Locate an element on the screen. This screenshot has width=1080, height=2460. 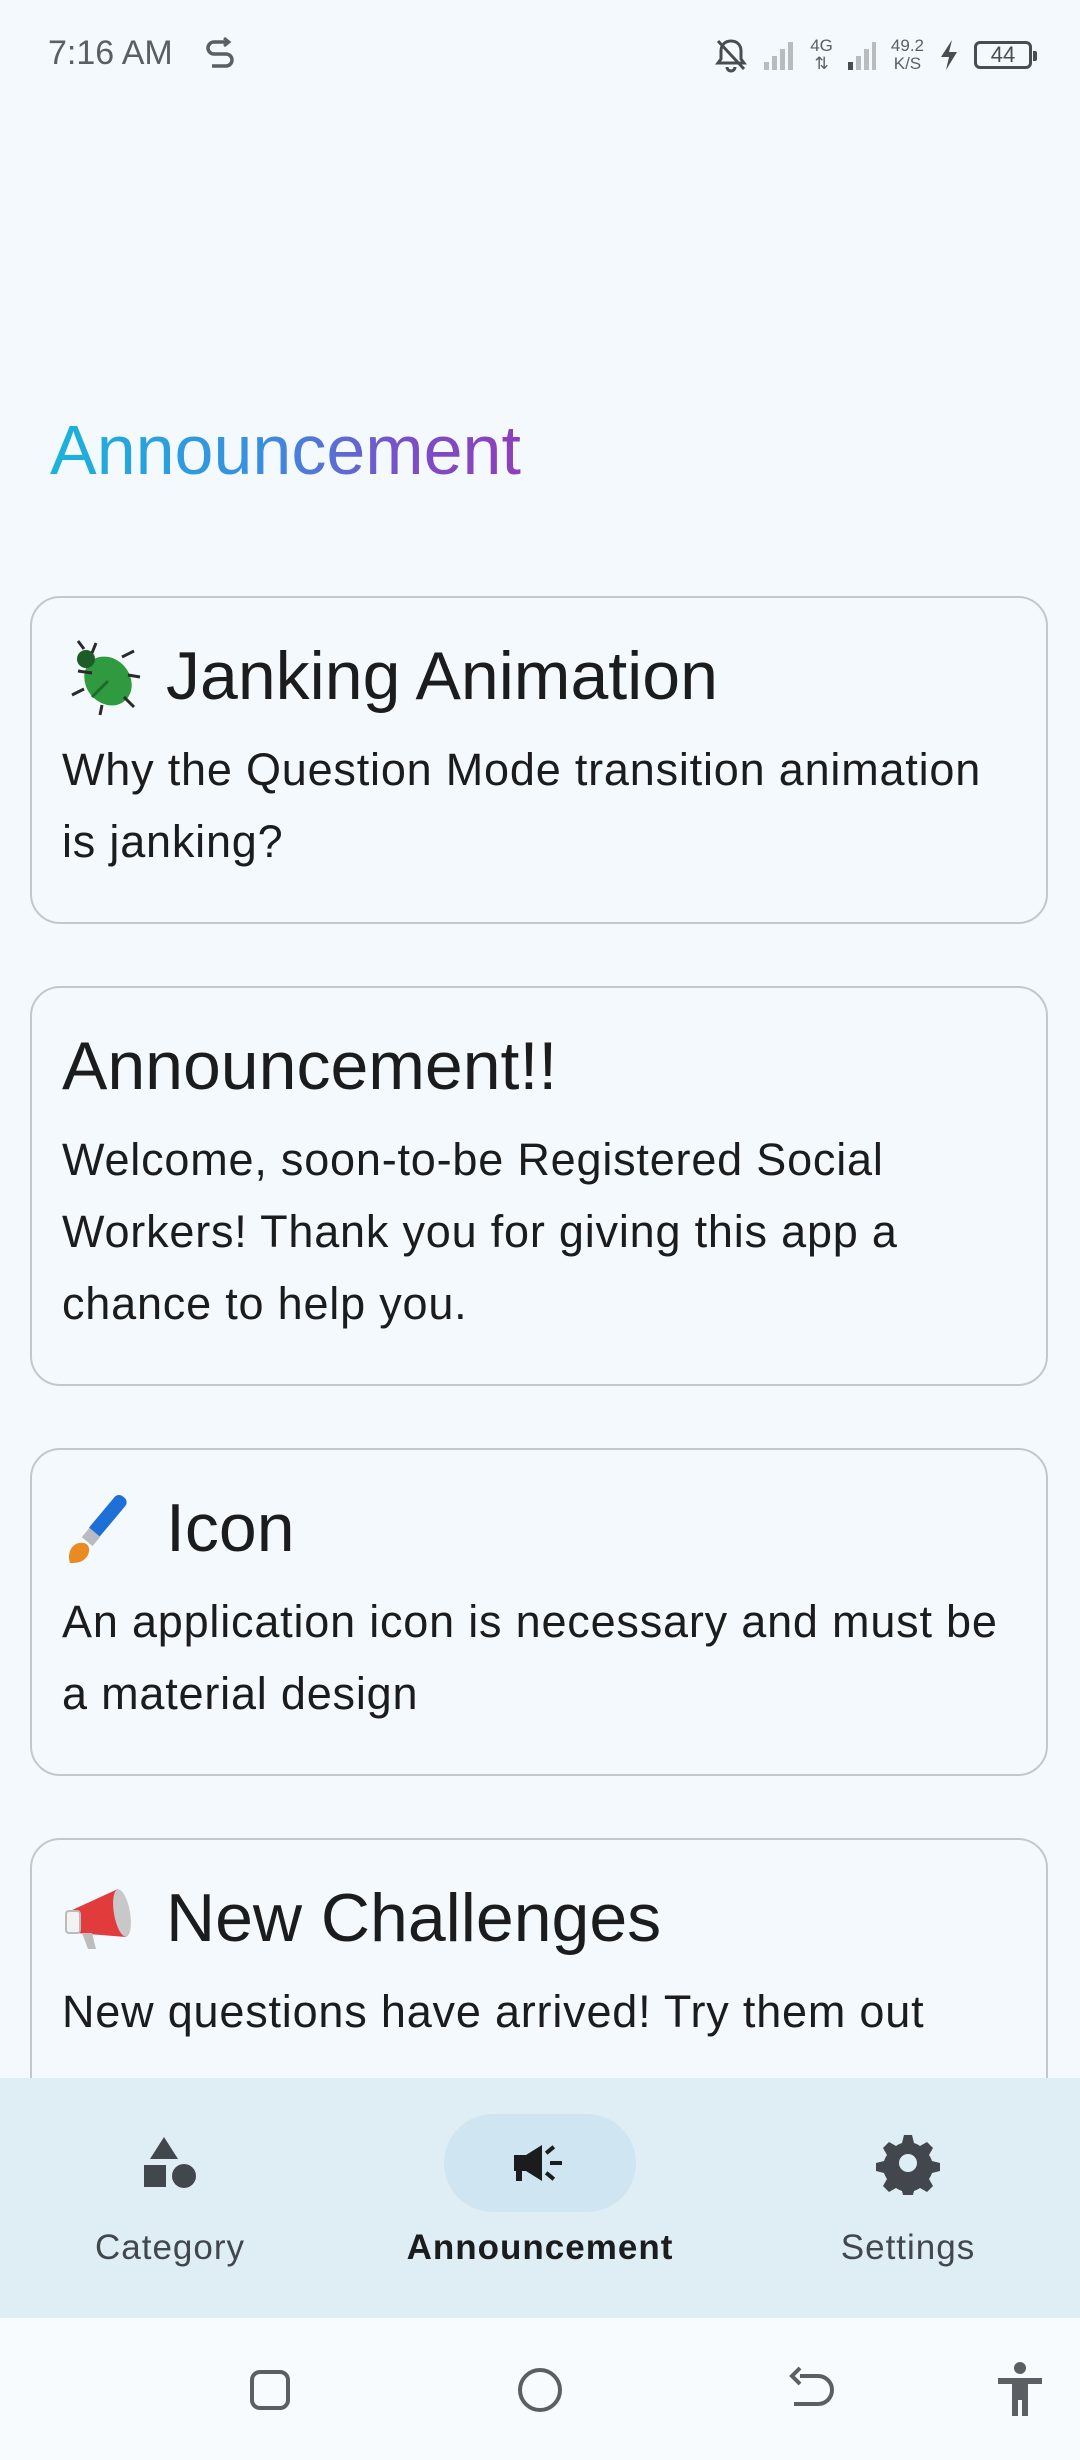
card-title-row: Janking Animation is located at coordinates (539, 677).